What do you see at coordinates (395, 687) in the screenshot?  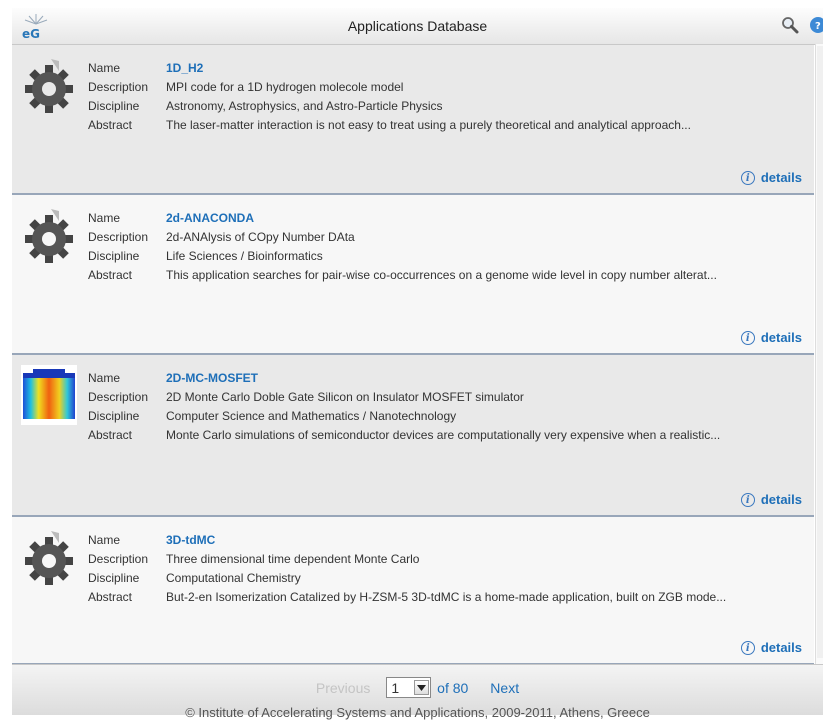 I see `page-select-value: 1` at bounding box center [395, 687].